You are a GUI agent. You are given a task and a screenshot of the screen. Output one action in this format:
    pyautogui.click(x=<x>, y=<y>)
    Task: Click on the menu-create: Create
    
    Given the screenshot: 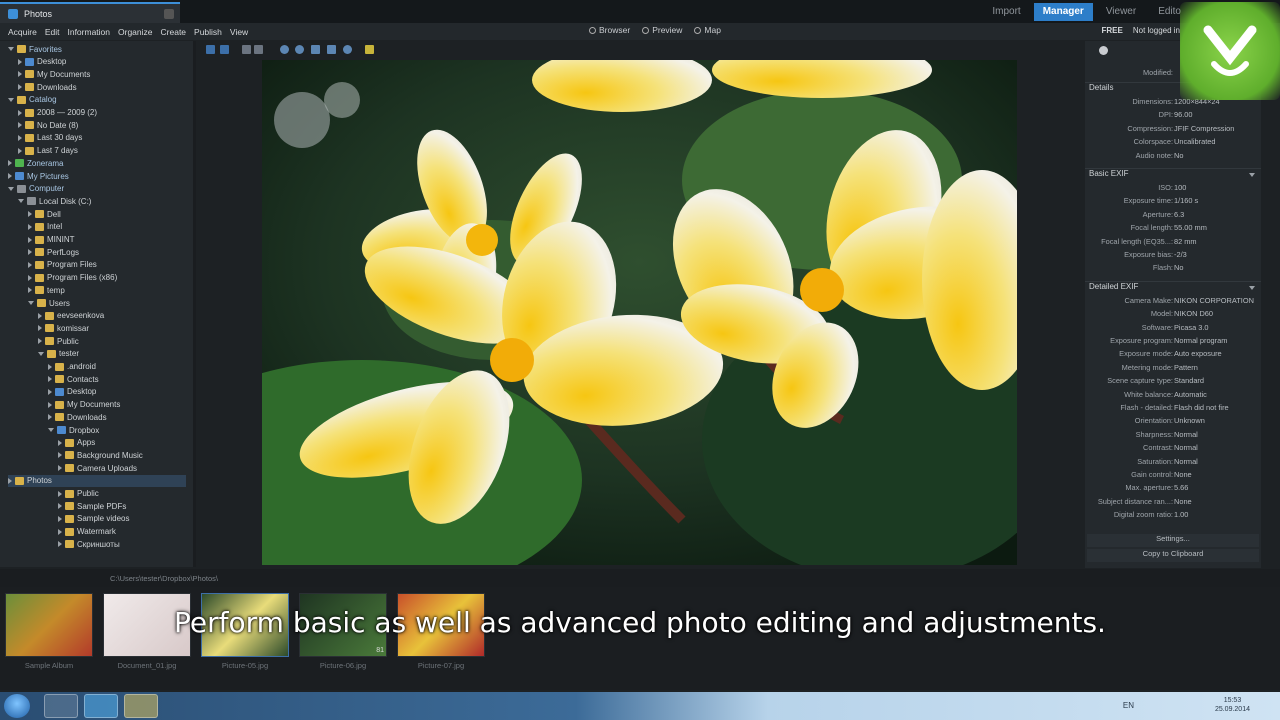 What is the action you would take?
    pyautogui.click(x=174, y=32)
    